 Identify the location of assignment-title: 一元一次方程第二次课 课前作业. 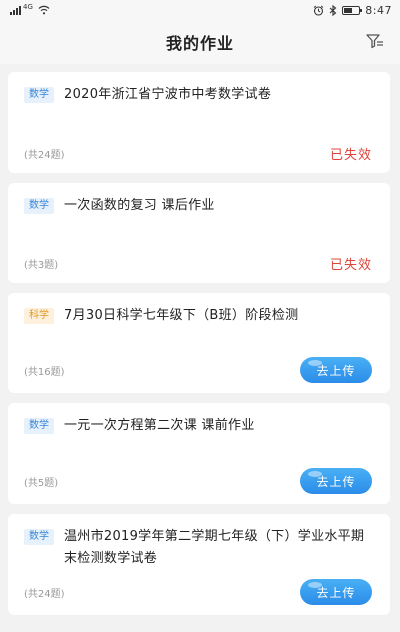
(159, 425).